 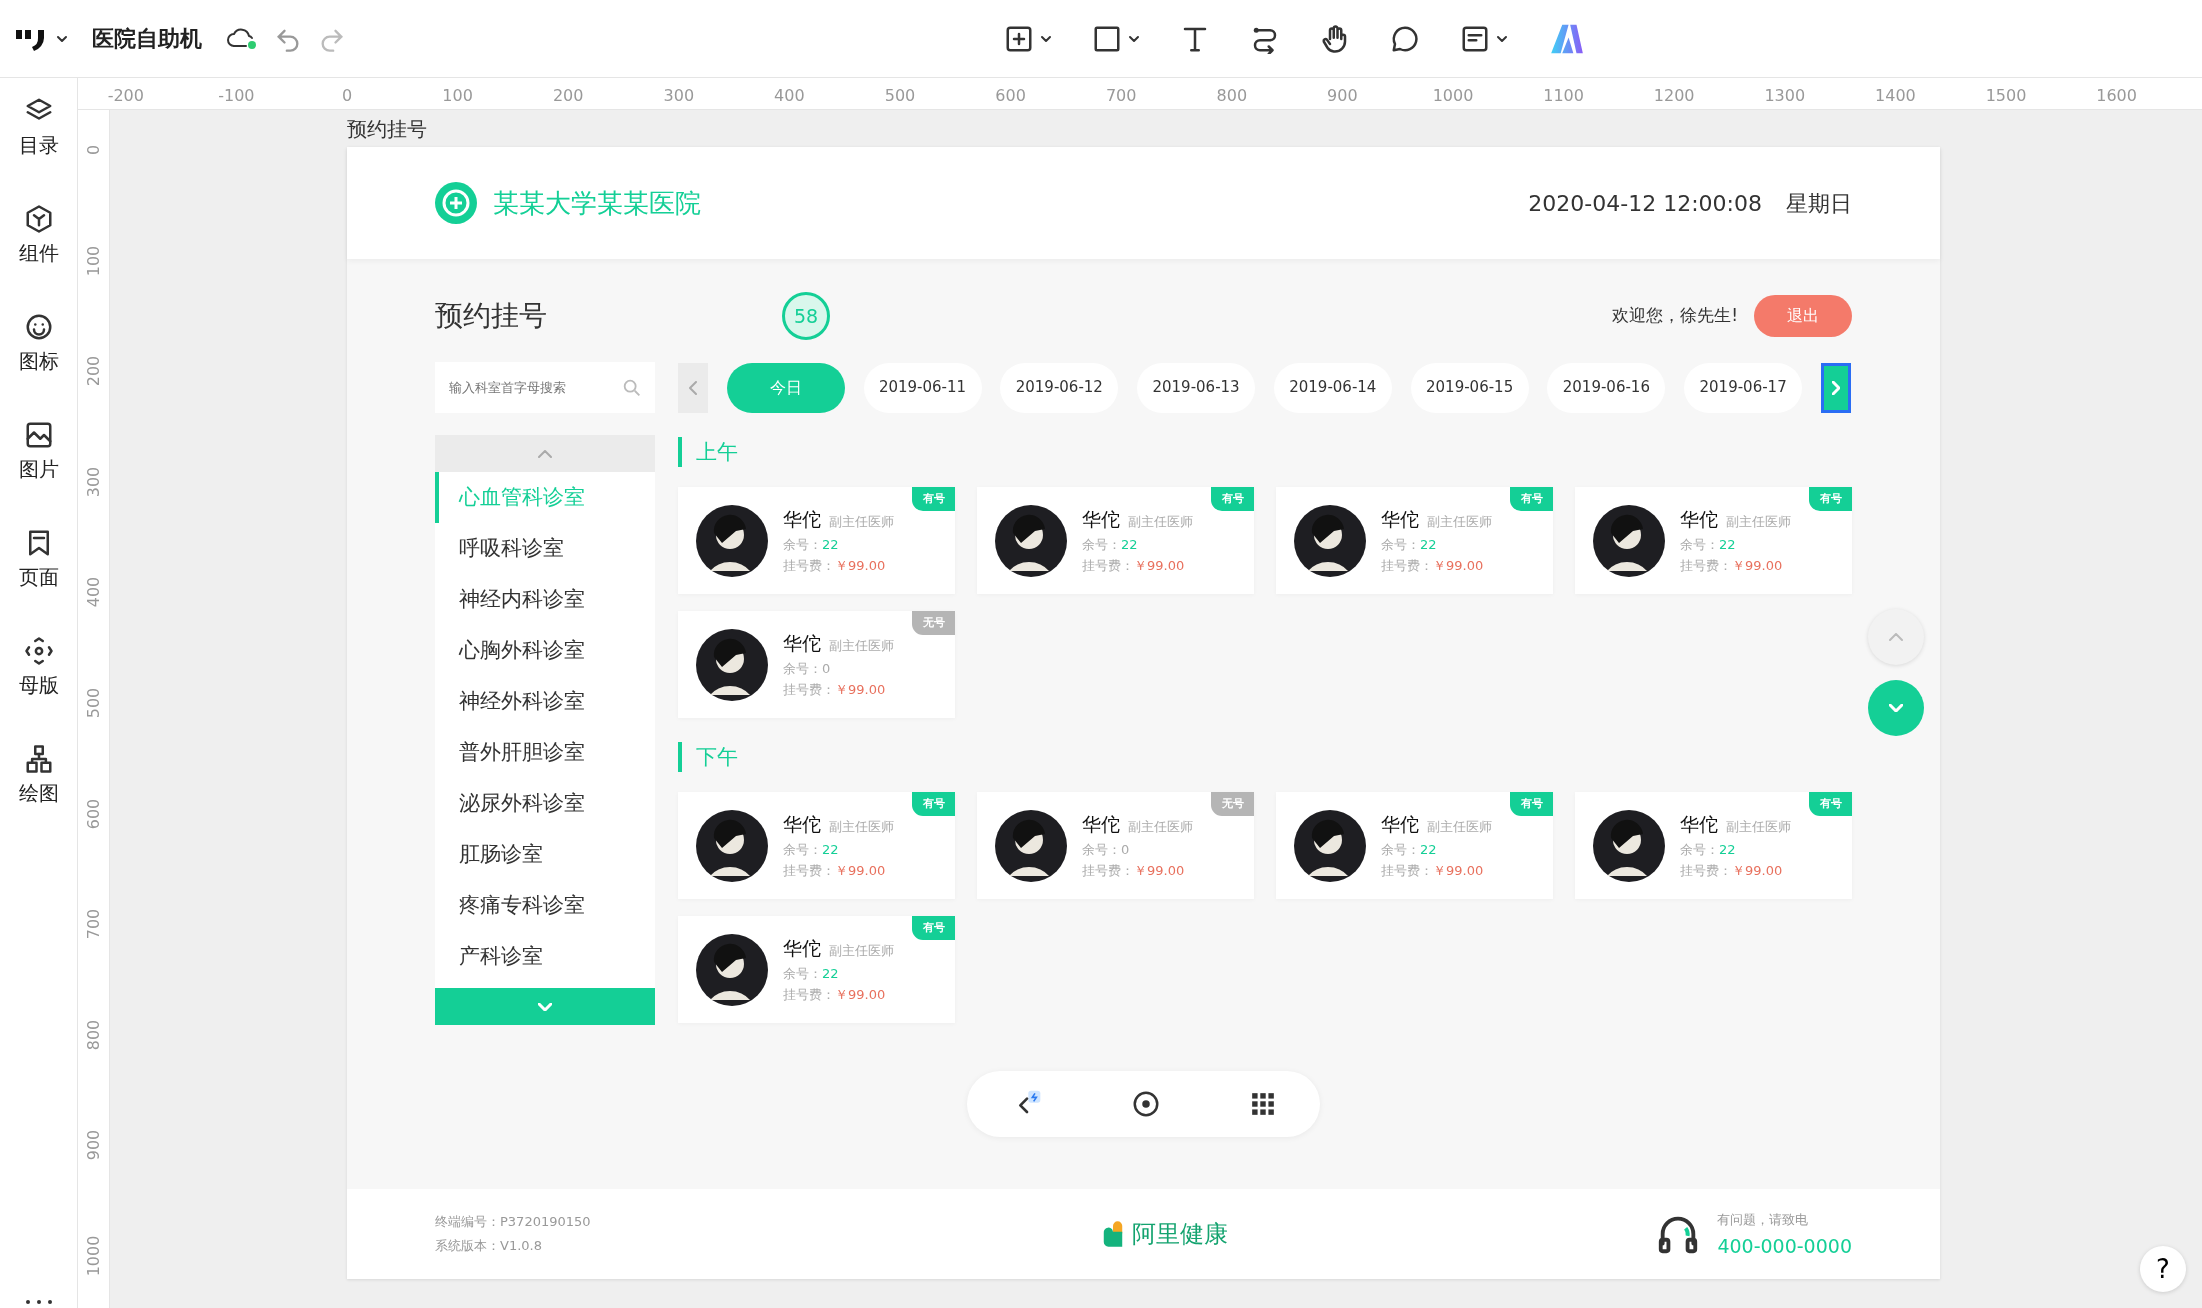 I want to click on department-item: 疼痛专科诊室, so click(x=545, y=905).